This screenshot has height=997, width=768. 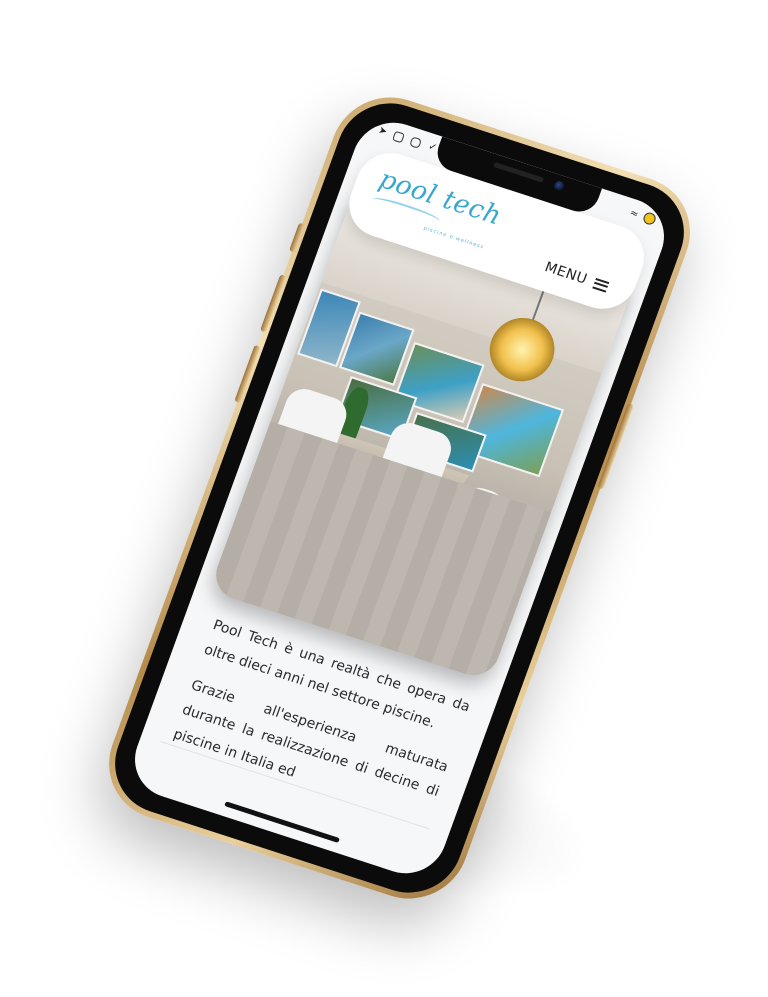 What do you see at coordinates (399, 136) in the screenshot?
I see `mail-icon` at bounding box center [399, 136].